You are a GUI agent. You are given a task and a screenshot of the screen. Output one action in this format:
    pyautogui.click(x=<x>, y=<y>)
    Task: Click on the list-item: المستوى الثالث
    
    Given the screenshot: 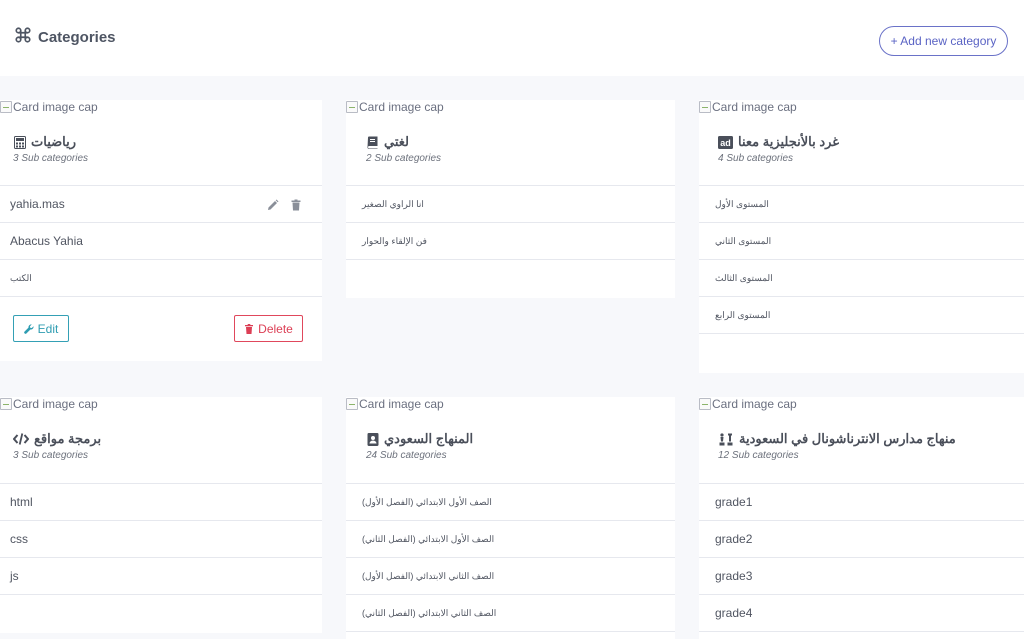 What is the action you would take?
    pyautogui.click(x=861, y=278)
    